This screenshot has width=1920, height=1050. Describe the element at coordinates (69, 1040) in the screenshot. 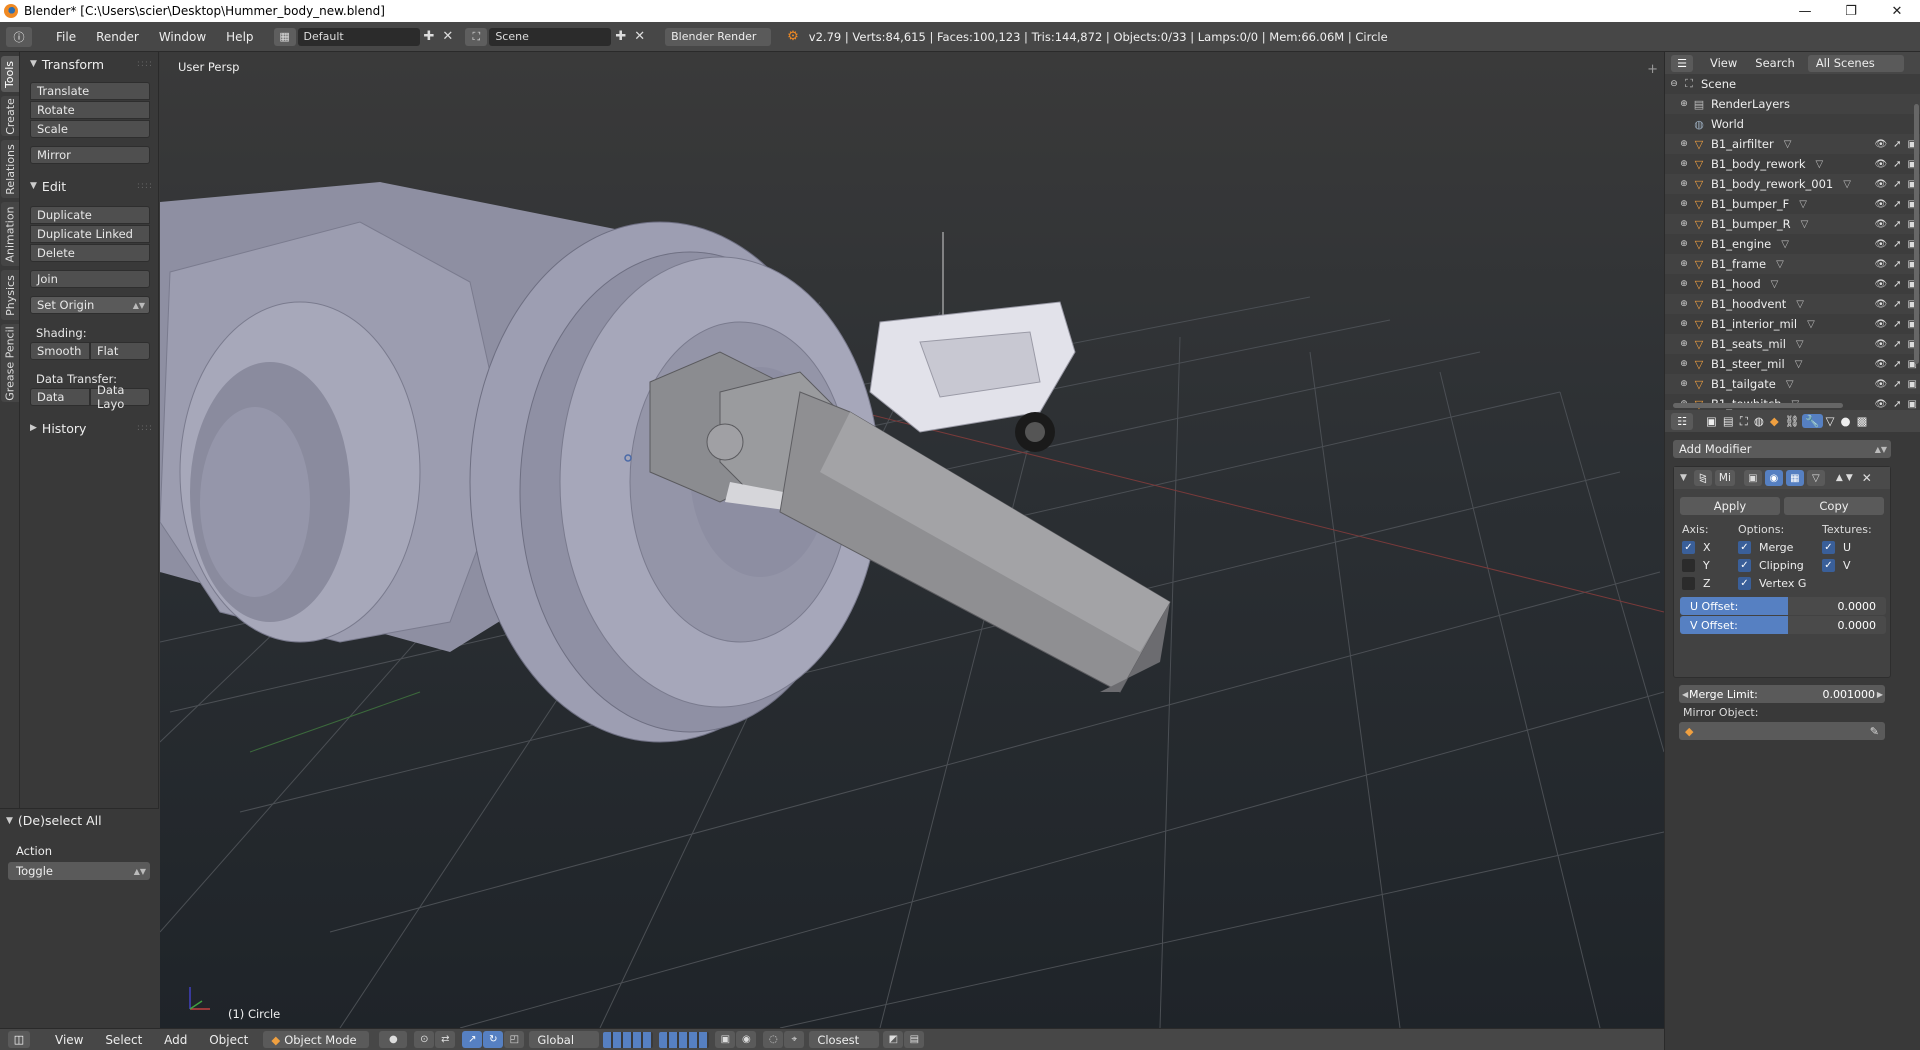

I see `menu-view: View` at that location.